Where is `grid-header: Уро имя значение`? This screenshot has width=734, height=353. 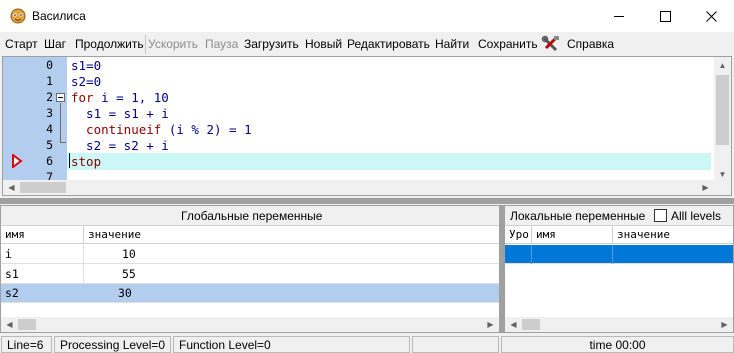 grid-header: Уро имя значение is located at coordinates (619, 235).